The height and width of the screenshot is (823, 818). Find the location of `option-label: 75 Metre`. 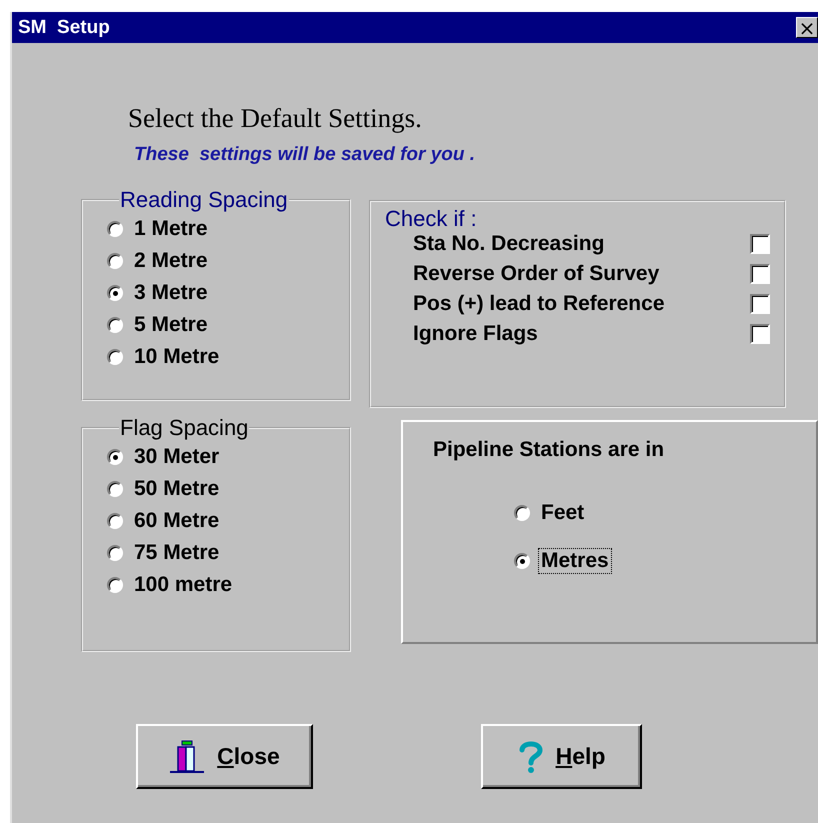

option-label: 75 Metre is located at coordinates (176, 553).